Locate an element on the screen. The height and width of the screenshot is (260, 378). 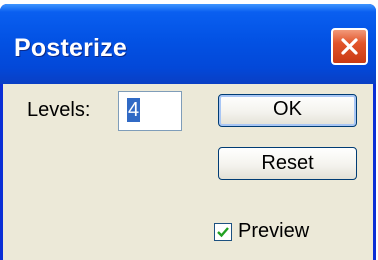
dialog-title: Posterize is located at coordinates (70, 48).